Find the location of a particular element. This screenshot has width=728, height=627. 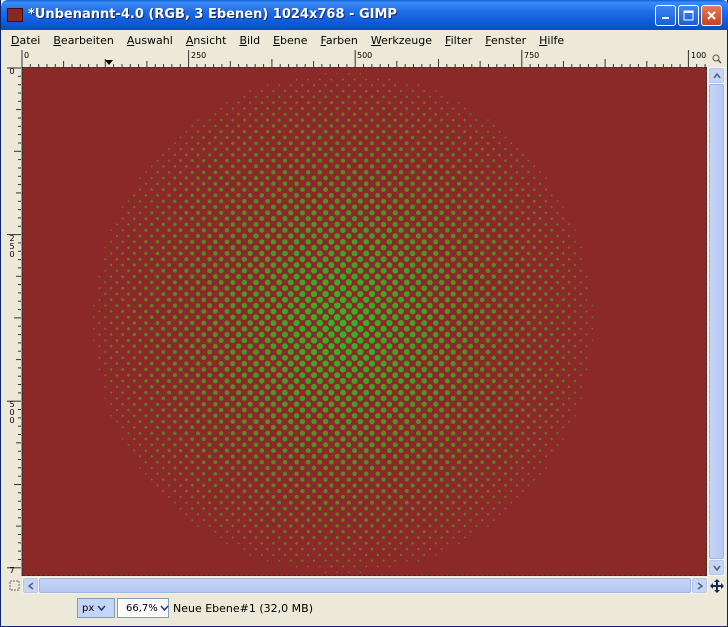

move-icon is located at coordinates (717, 586).